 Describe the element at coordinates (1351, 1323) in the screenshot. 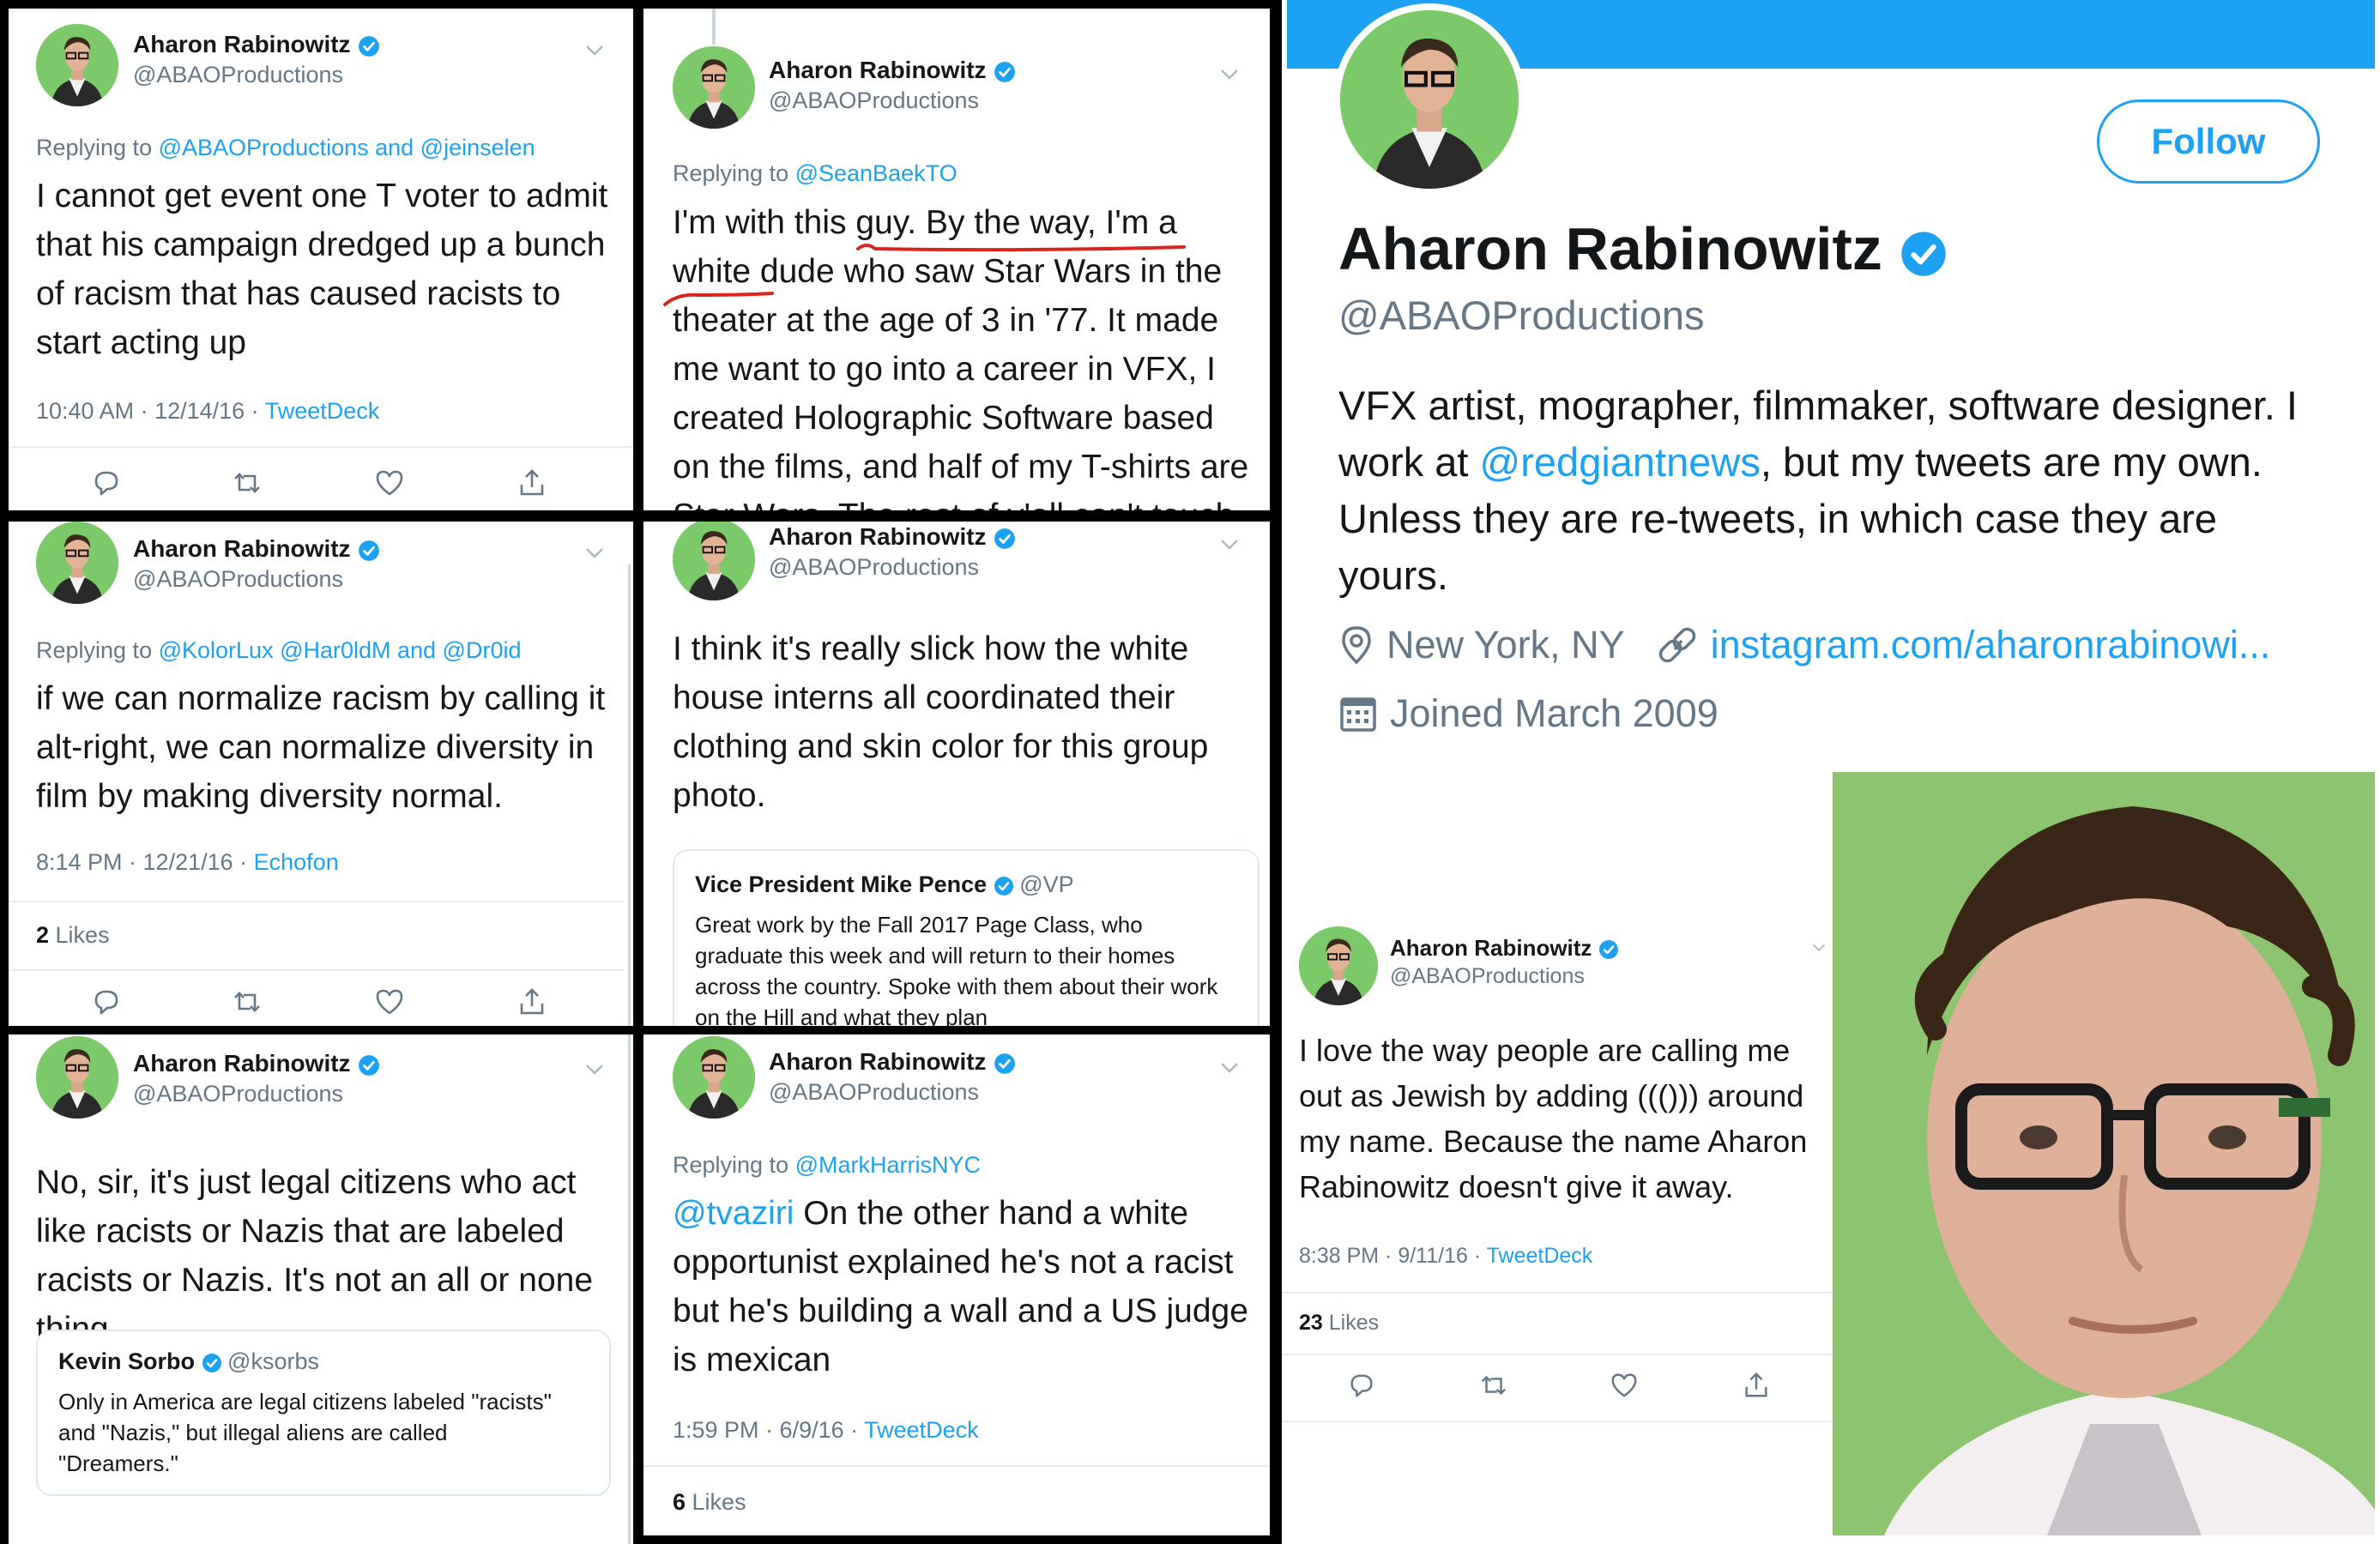

I see `likes-label: Likes` at that location.